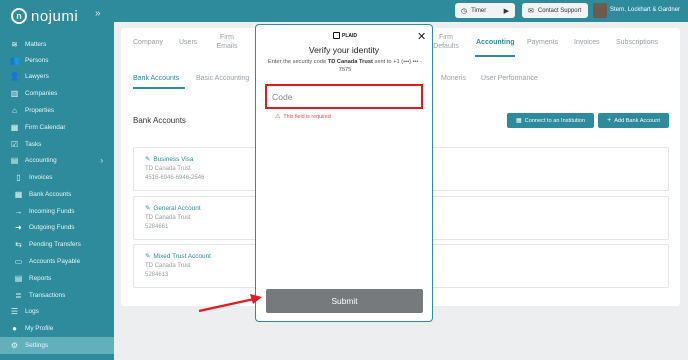  I want to click on tab-payments: Payments, so click(542, 42).